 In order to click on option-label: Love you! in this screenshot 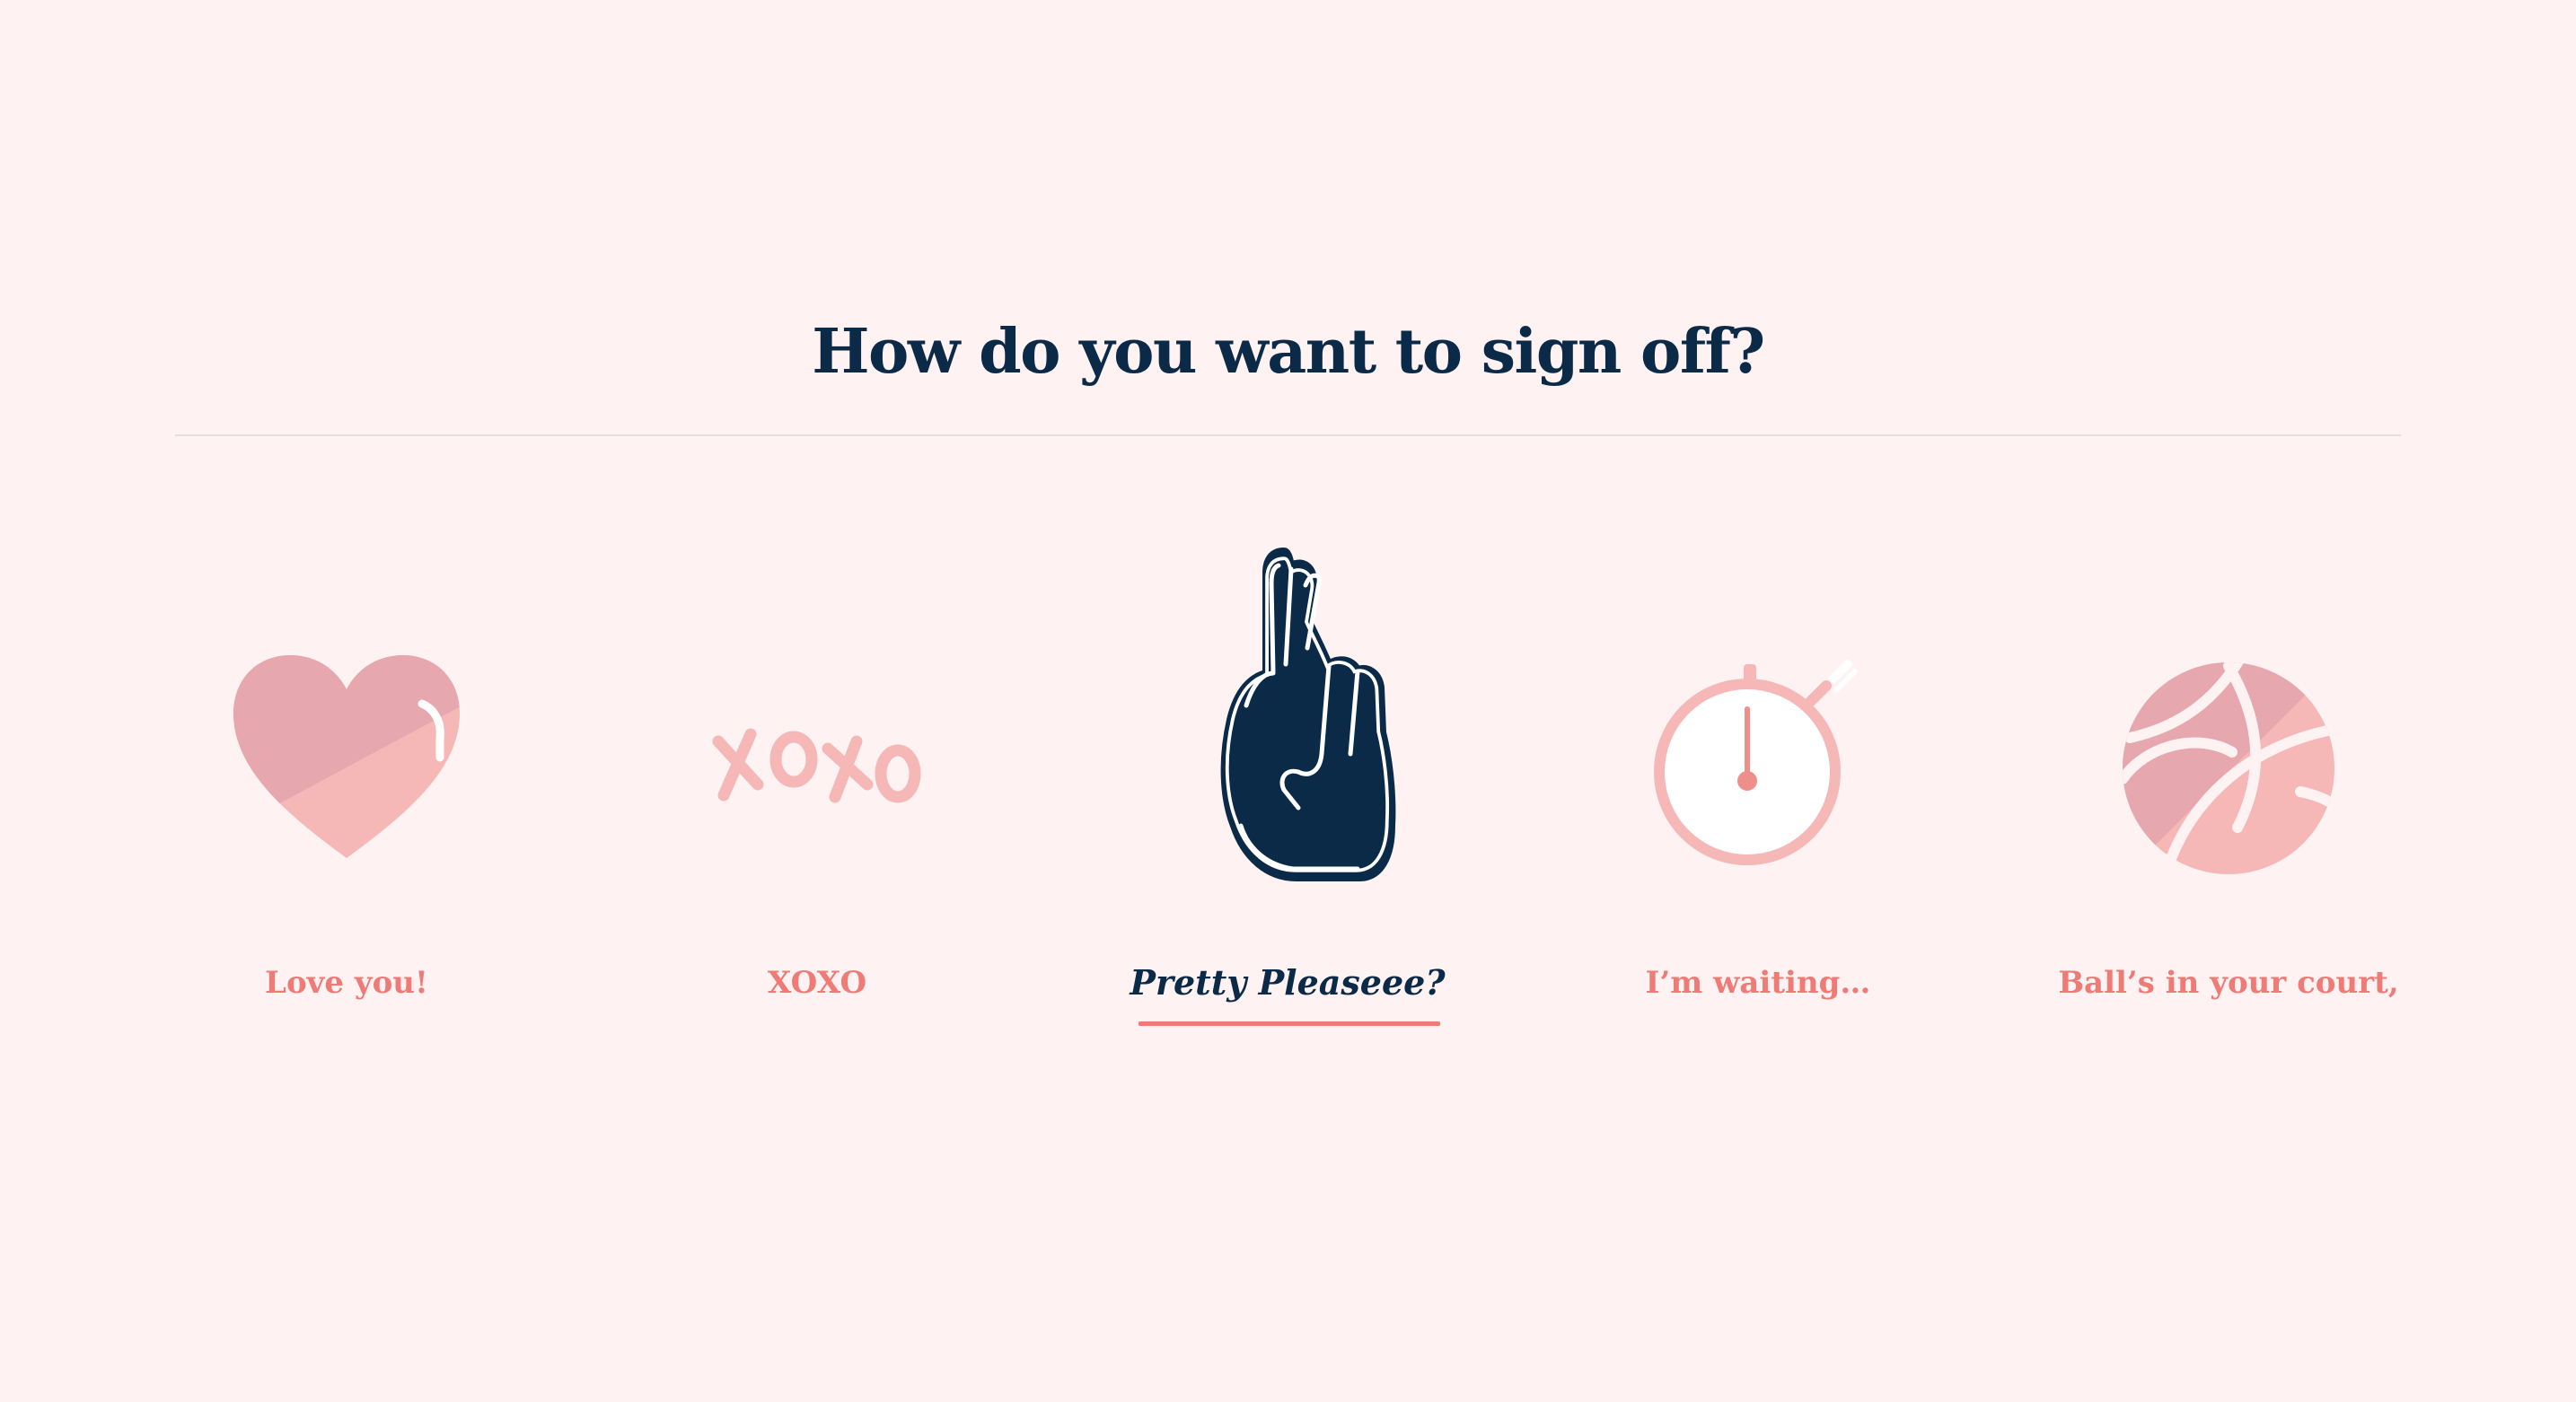, I will do `click(347, 983)`.